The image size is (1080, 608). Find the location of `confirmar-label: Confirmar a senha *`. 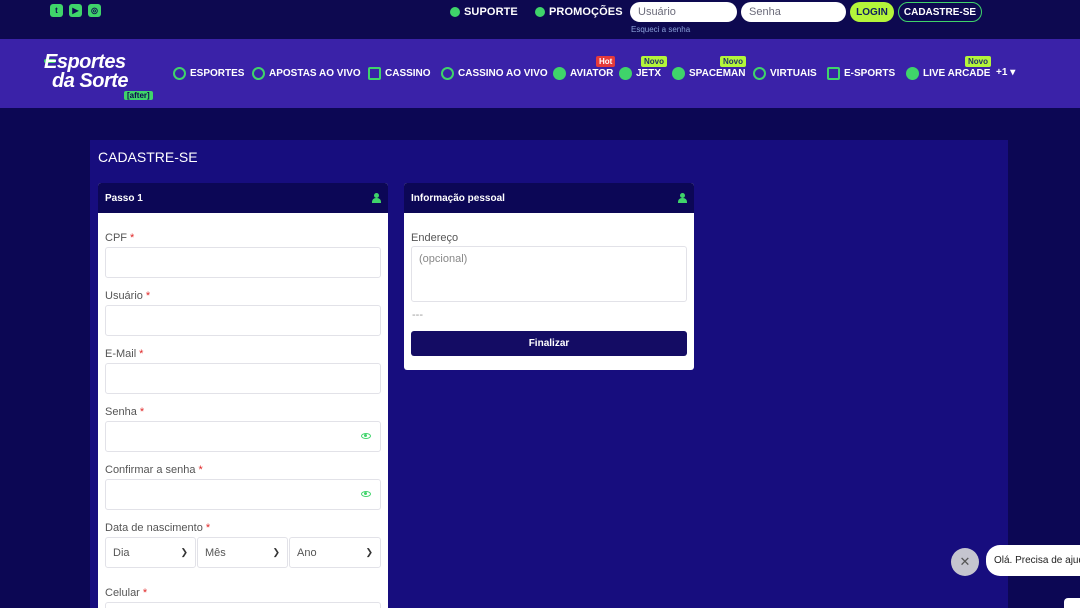

confirmar-label: Confirmar a senha * is located at coordinates (154, 470).